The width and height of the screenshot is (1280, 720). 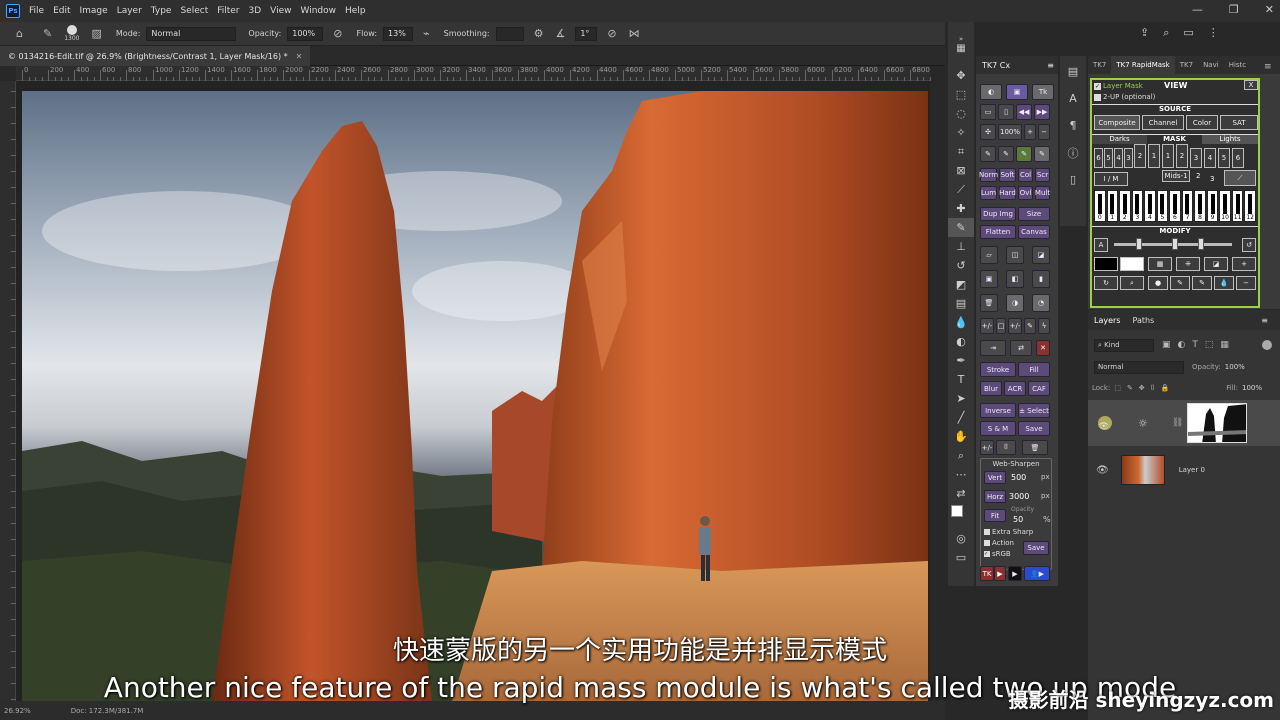 I want to click on s-and-m-button: S & M, so click(x=998, y=428).